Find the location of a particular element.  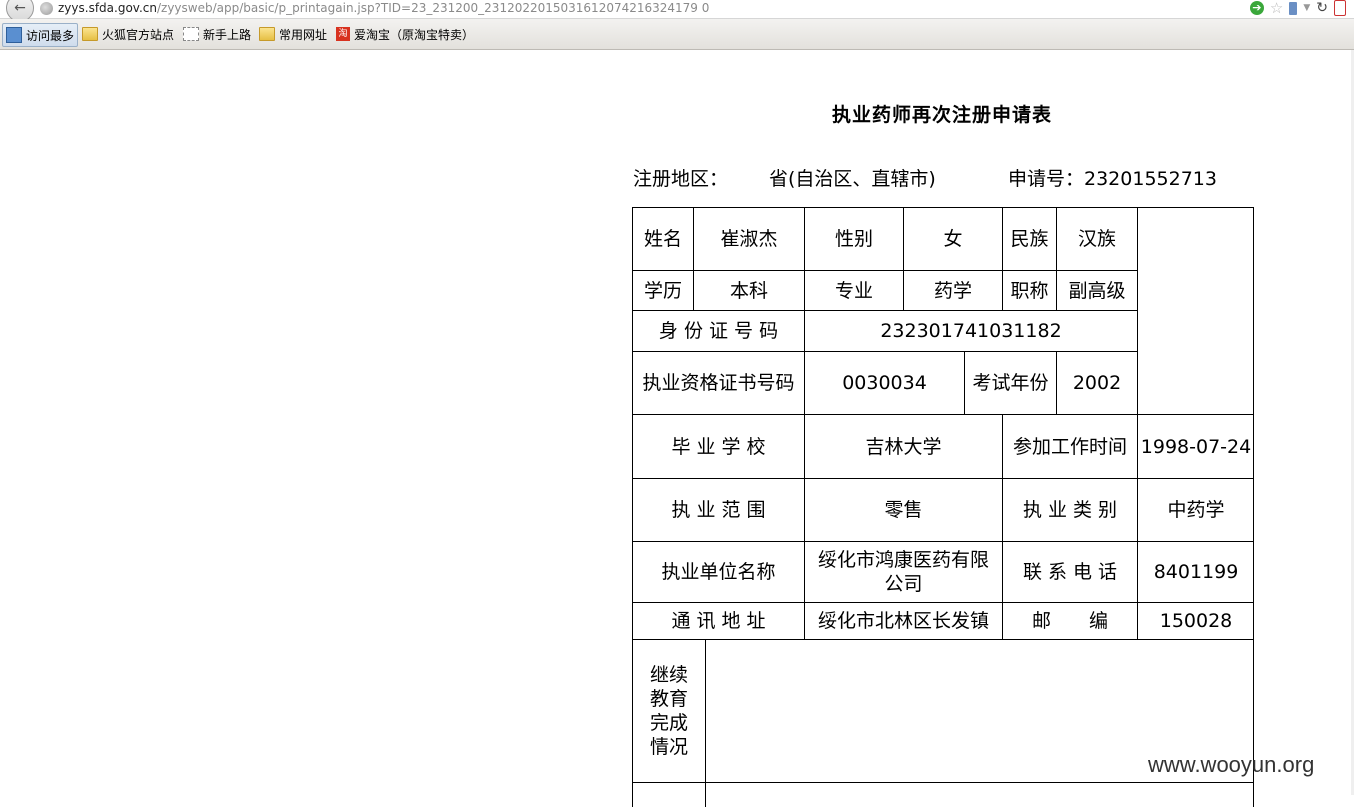

name-label: 姓名 is located at coordinates (662, 238).